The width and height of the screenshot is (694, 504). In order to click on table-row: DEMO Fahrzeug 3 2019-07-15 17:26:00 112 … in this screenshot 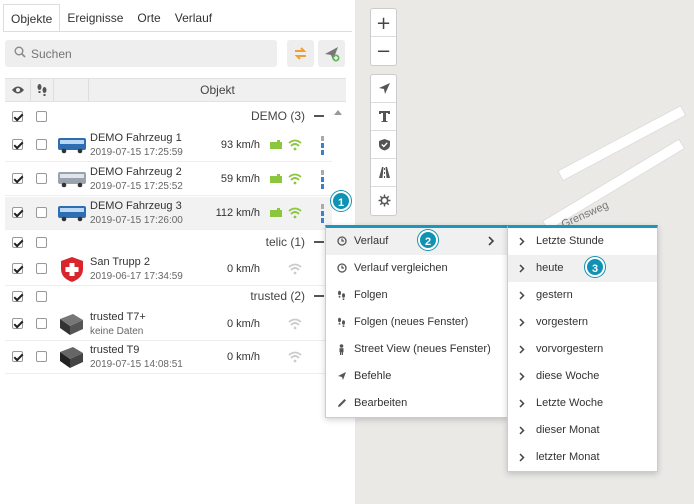, I will do `click(168, 213)`.